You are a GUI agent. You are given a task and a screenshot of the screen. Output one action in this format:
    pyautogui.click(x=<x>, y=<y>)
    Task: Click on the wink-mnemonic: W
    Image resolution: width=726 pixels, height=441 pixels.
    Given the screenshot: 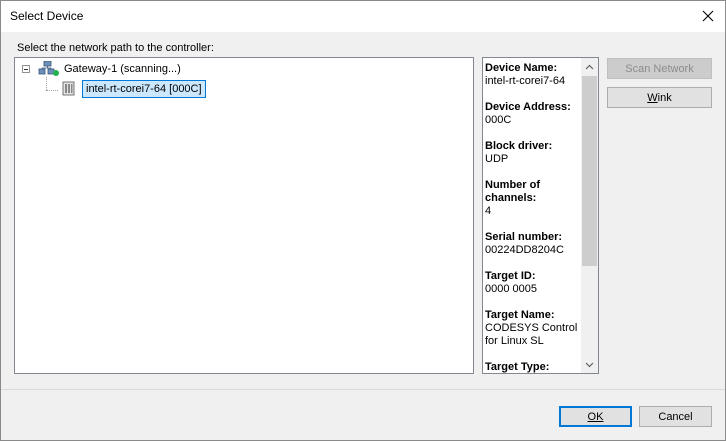 What is the action you would take?
    pyautogui.click(x=652, y=97)
    